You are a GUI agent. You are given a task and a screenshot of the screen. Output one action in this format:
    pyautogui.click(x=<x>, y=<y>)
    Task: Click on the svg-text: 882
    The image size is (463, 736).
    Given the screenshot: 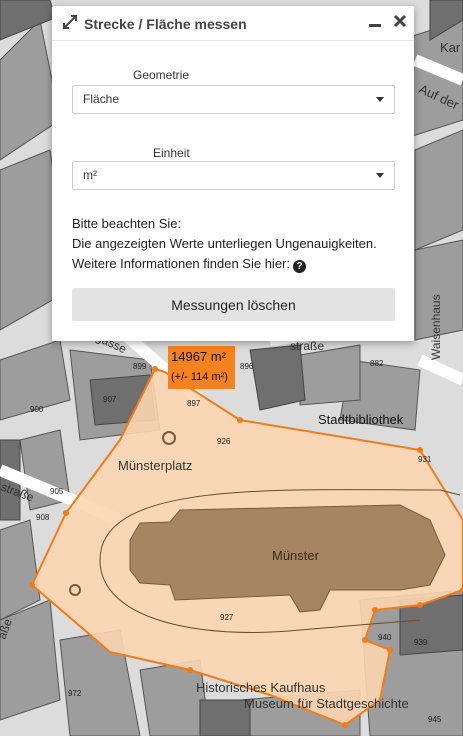 What is the action you would take?
    pyautogui.click(x=377, y=363)
    